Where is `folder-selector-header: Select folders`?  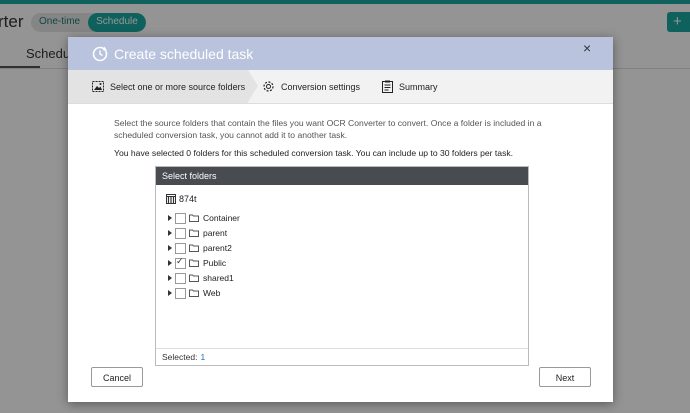
folder-selector-header: Select folders is located at coordinates (342, 176).